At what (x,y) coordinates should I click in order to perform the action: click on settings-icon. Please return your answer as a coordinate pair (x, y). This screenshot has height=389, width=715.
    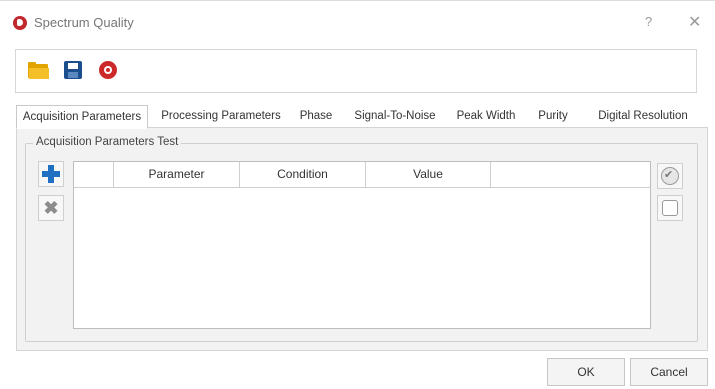
    Looking at the image, I should click on (109, 71).